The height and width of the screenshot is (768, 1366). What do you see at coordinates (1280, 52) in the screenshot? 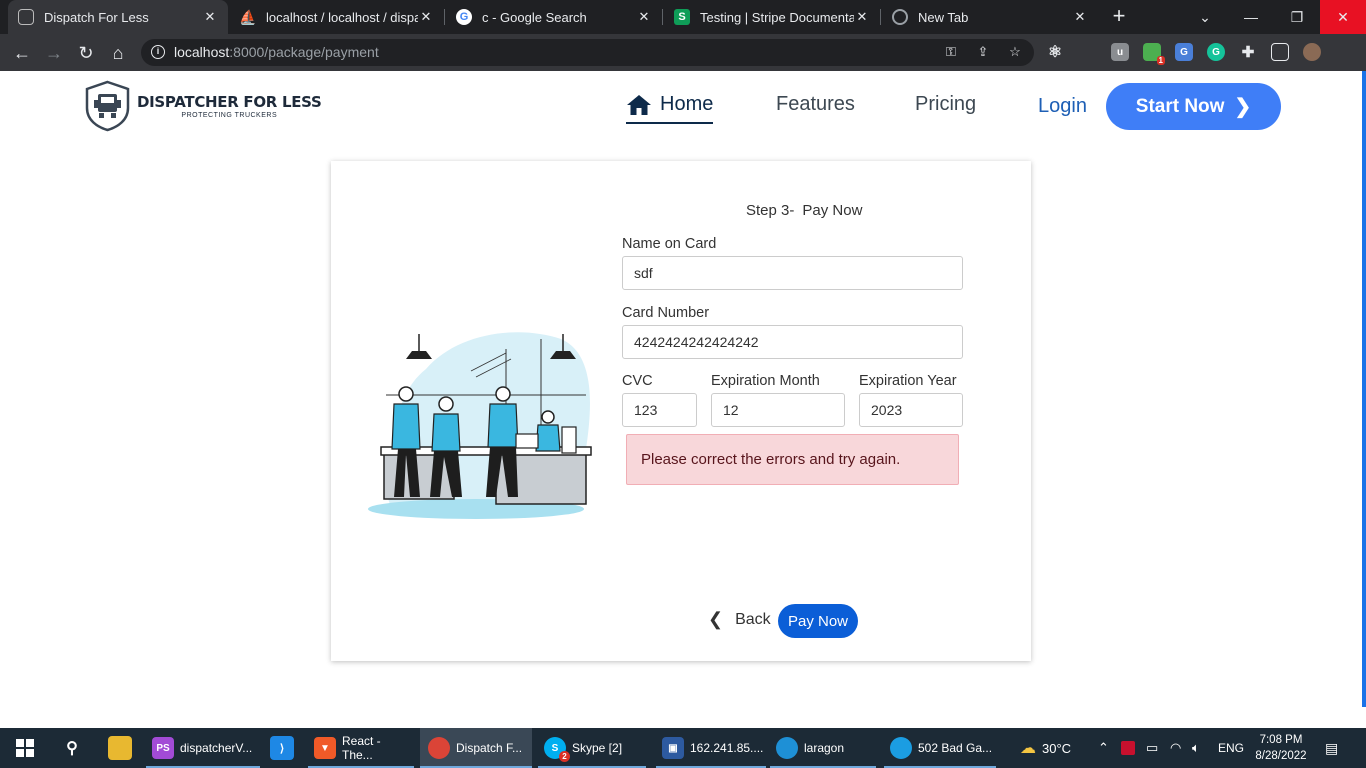
I see `side-panel-icon` at bounding box center [1280, 52].